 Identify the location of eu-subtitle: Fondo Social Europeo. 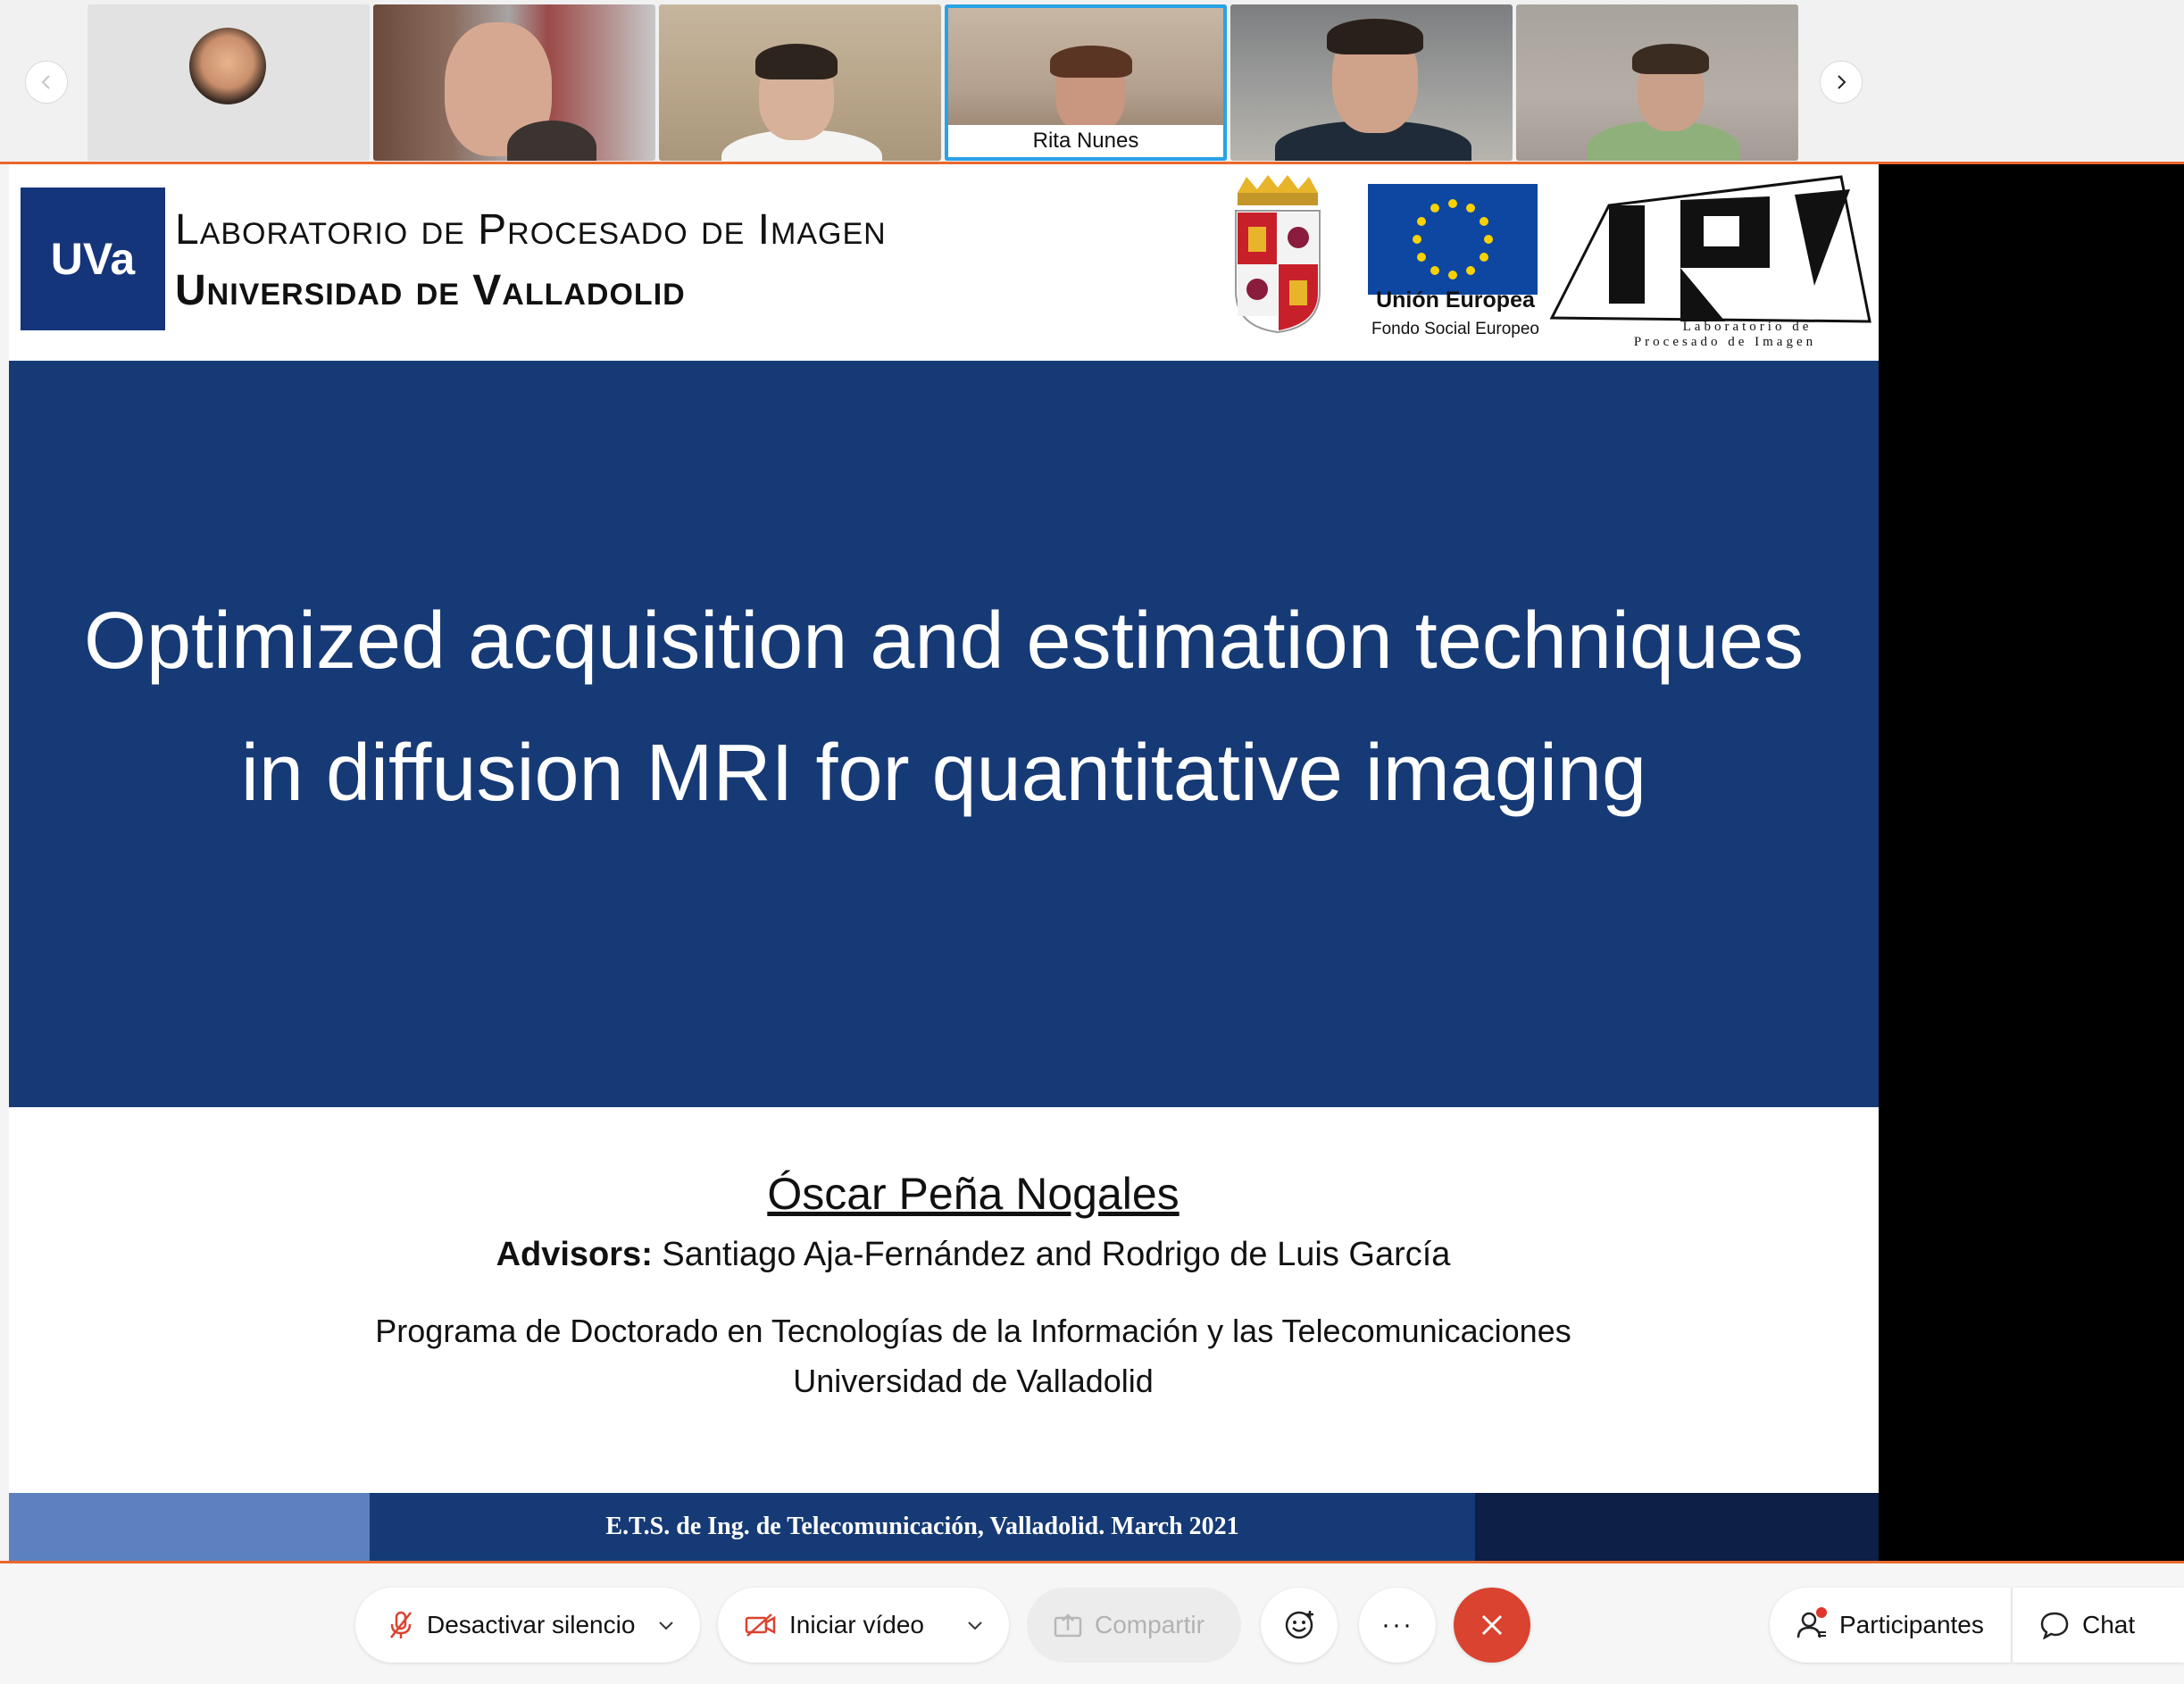
(1455, 329).